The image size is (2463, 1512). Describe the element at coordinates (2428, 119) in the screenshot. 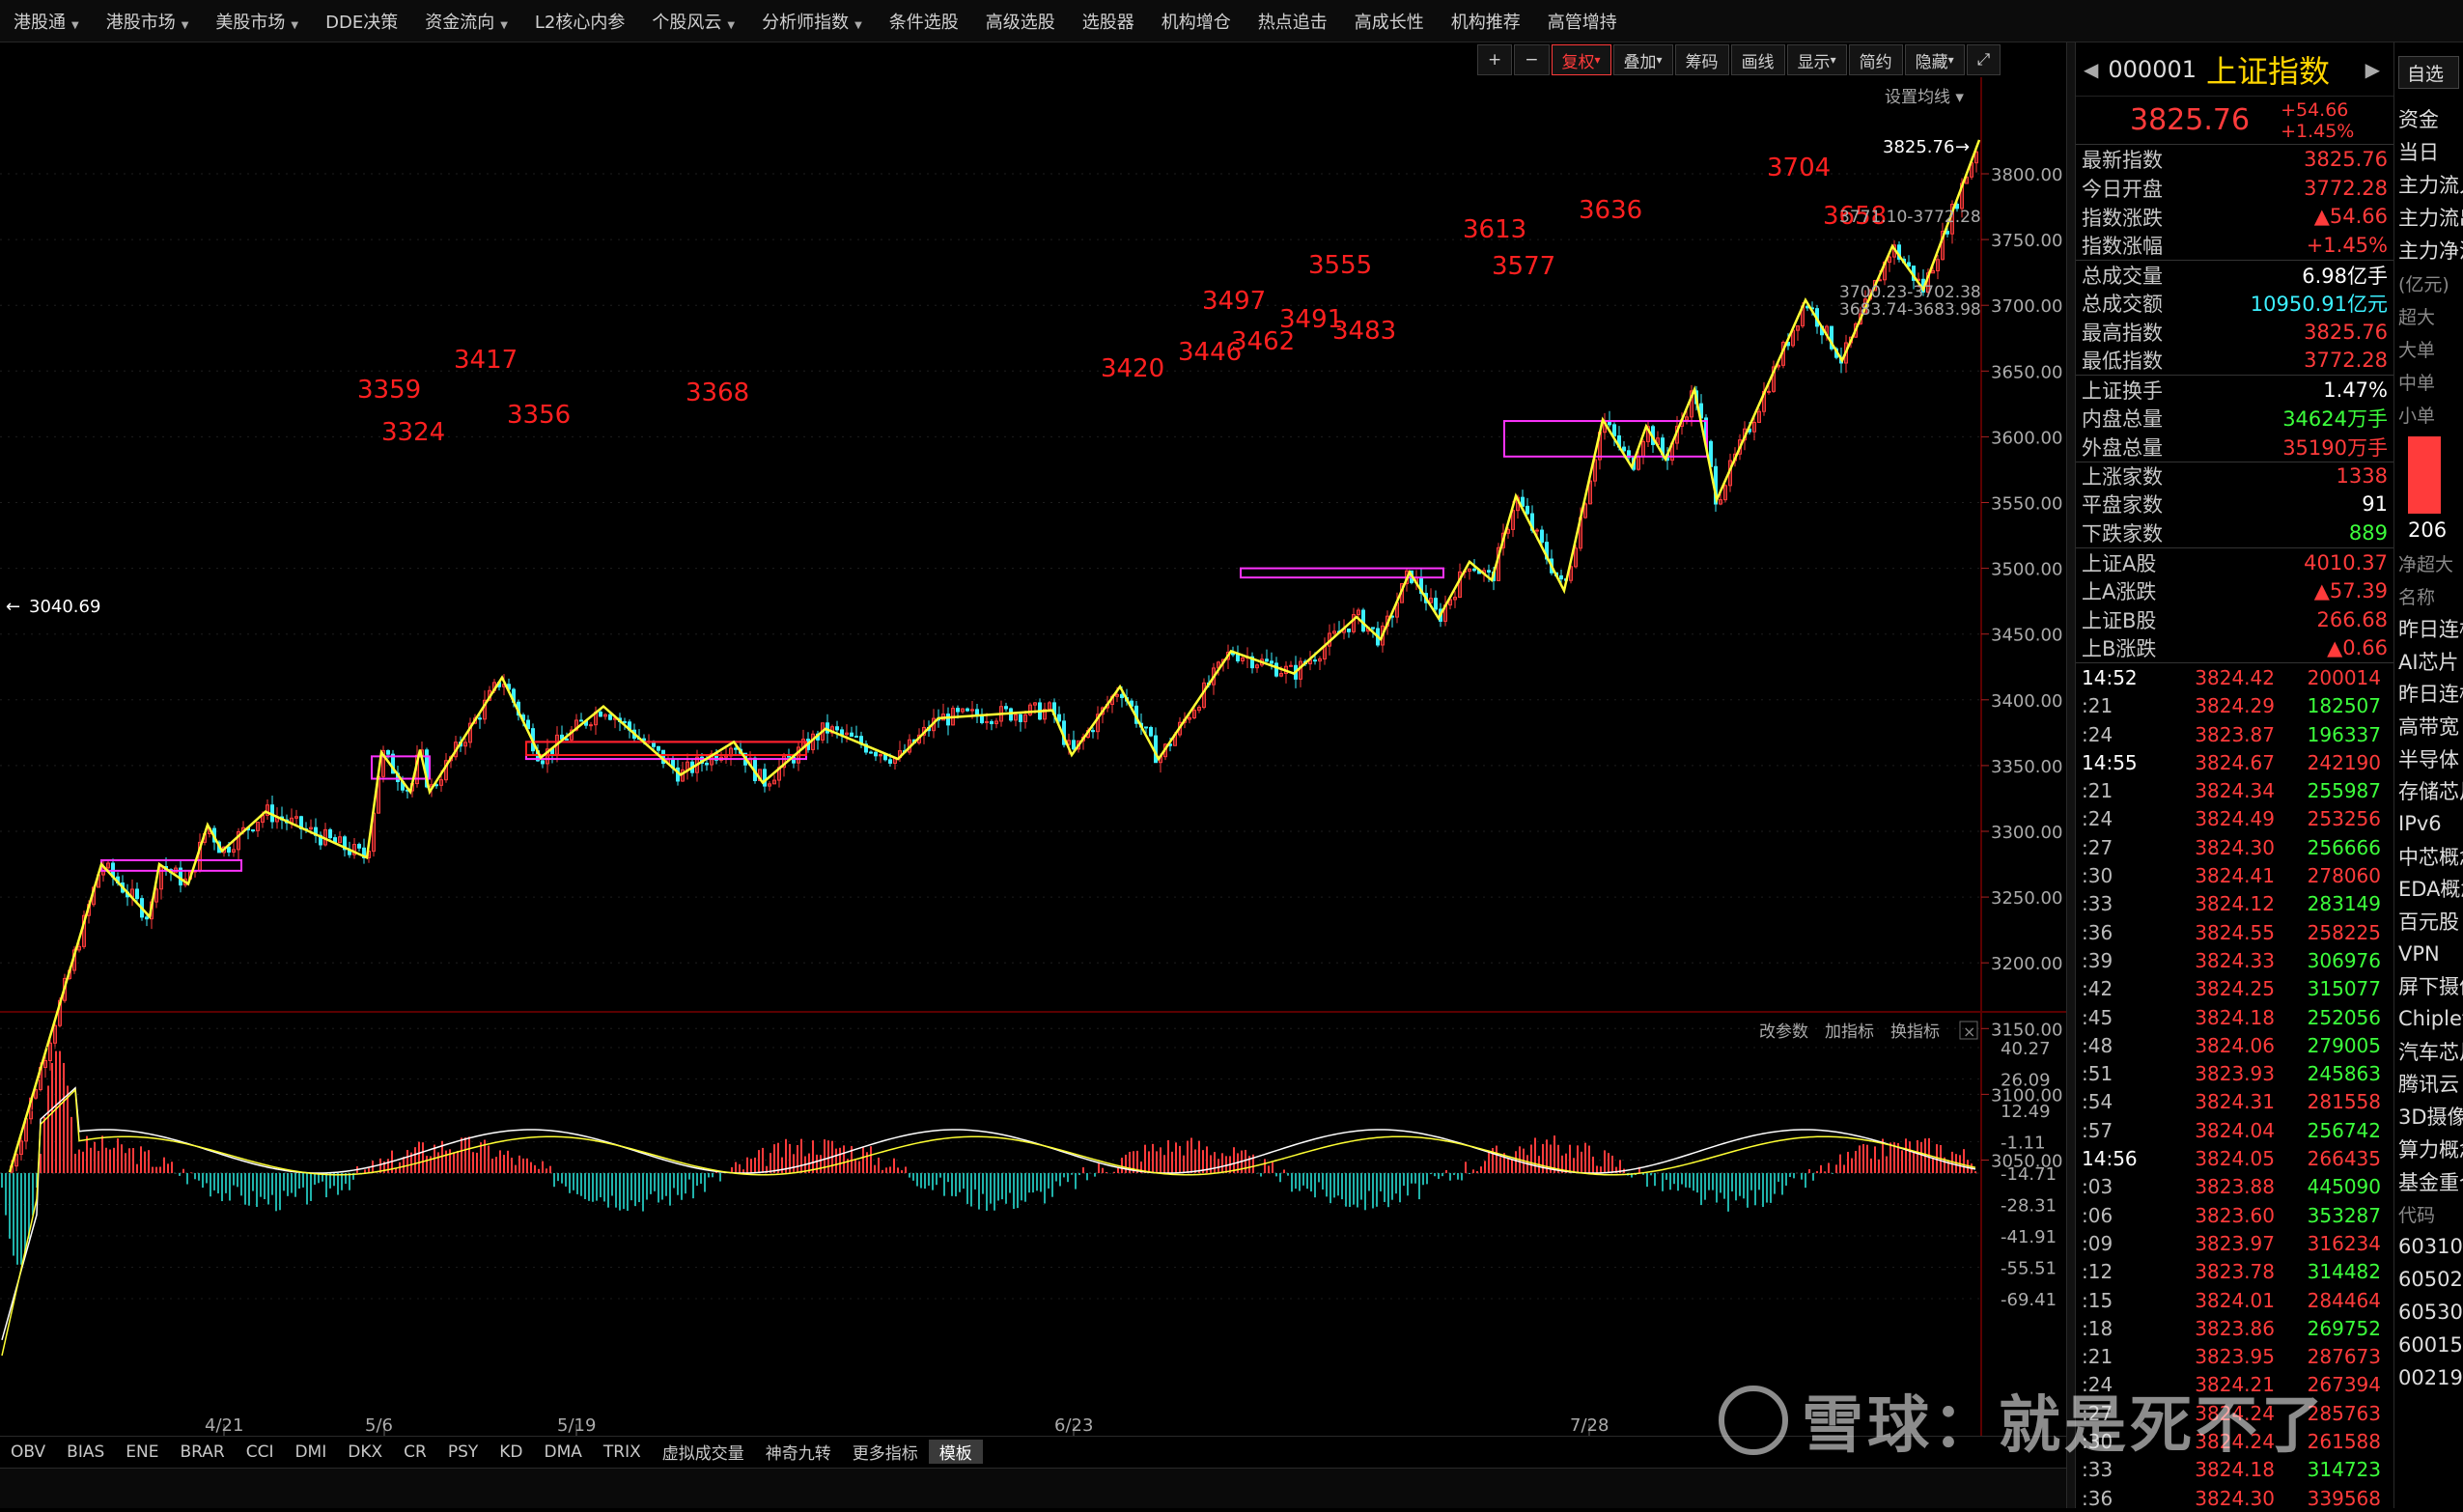

I see `capital-item: 资金` at that location.